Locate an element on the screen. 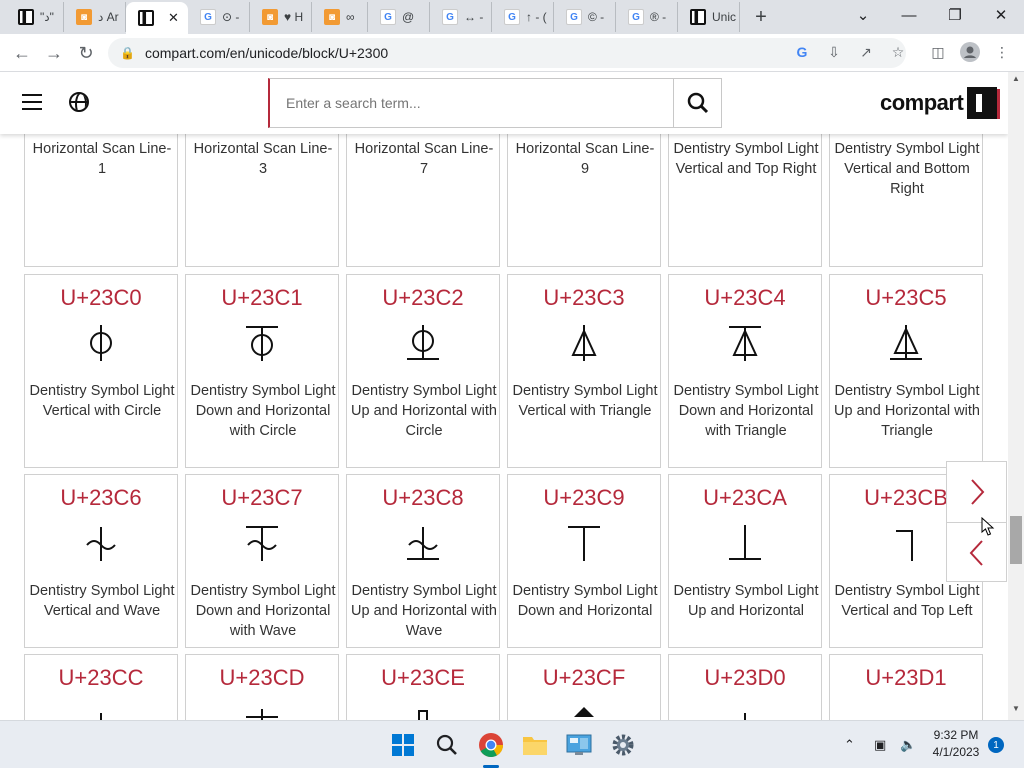 This screenshot has height=769, width=1024. code-point-label: U+23C4 is located at coordinates (745, 297).